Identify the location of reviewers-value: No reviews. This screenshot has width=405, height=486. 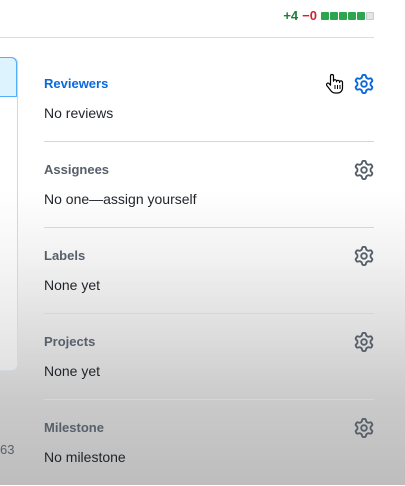
(79, 113).